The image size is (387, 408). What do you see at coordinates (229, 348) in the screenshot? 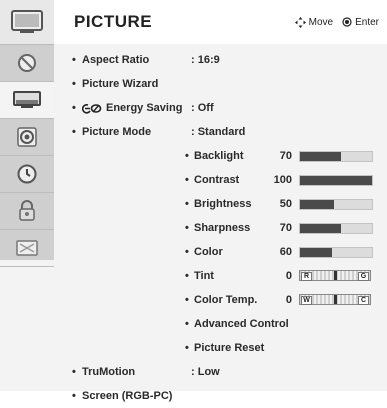
I see `picture-reset-label: Picture Reset` at bounding box center [229, 348].